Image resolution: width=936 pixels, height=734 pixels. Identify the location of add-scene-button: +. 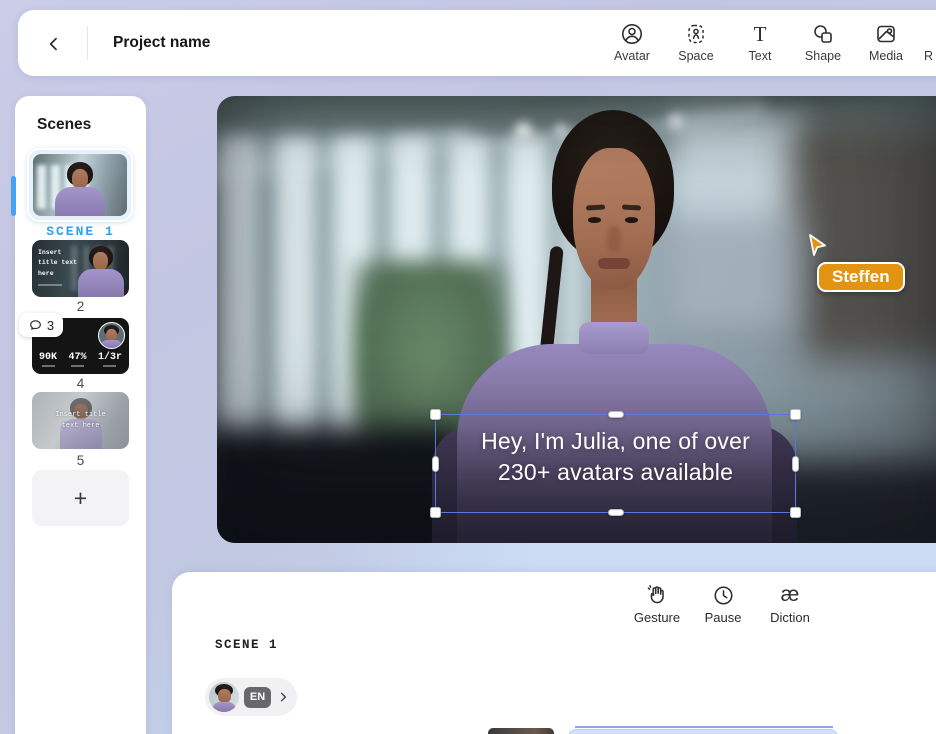
(80, 498).